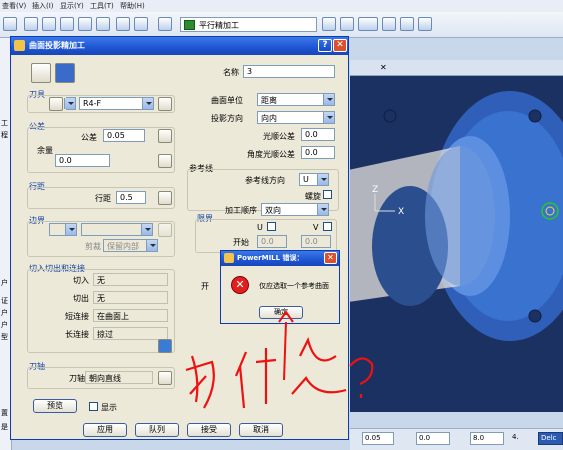 The image size is (563, 450). What do you see at coordinates (279, 359) in the screenshot?
I see `handwritten-annotation` at bounding box center [279, 359].